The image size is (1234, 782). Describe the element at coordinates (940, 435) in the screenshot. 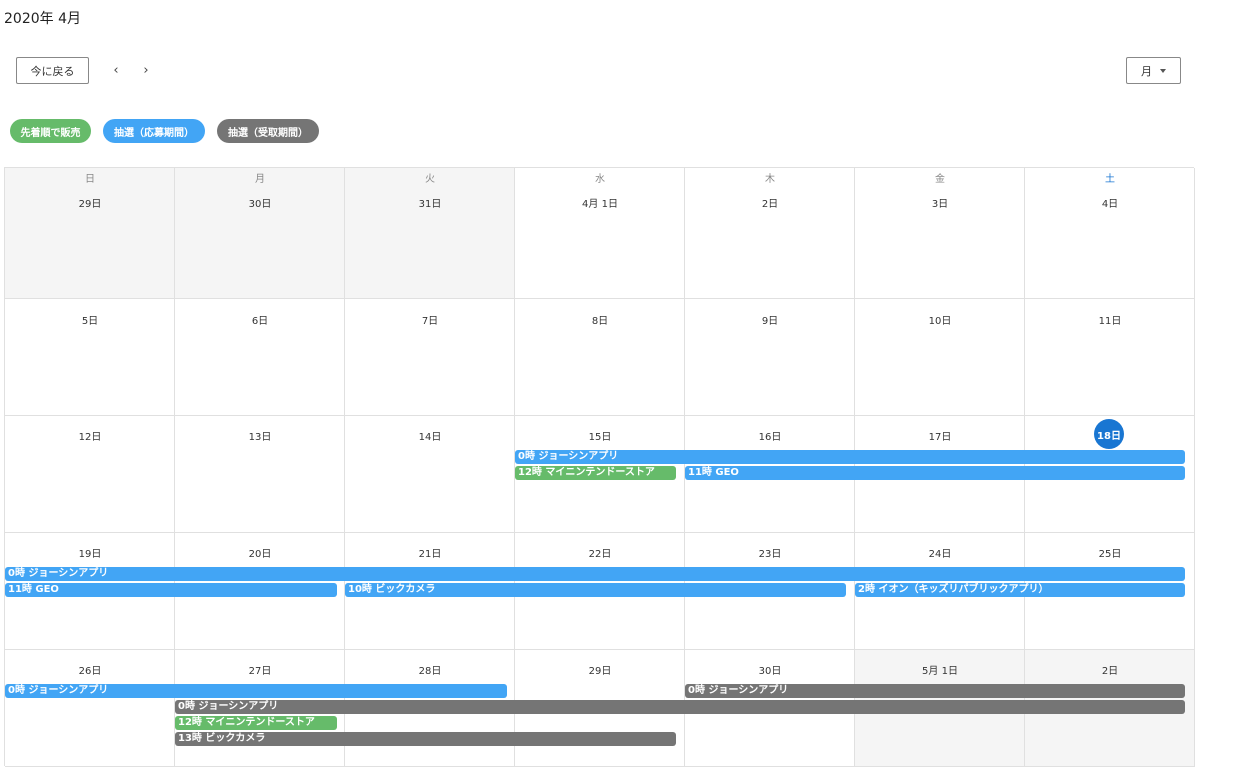

I see `day-number: 17日` at that location.